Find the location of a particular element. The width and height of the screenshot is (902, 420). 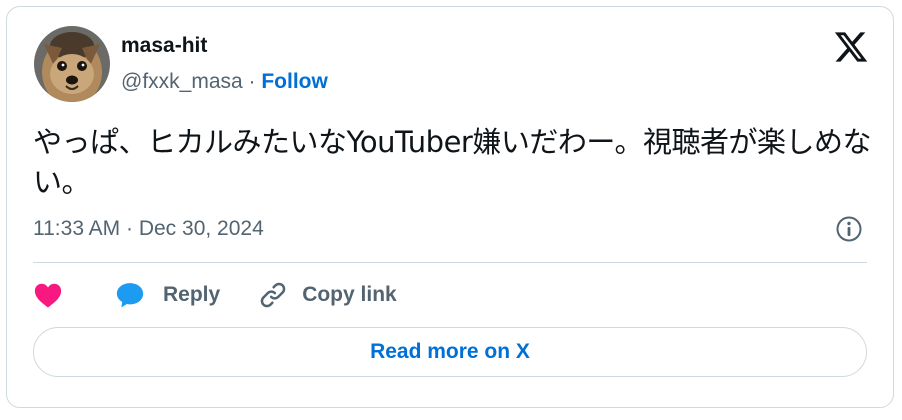

action-bar: Reply Copy link is located at coordinates (215, 295).